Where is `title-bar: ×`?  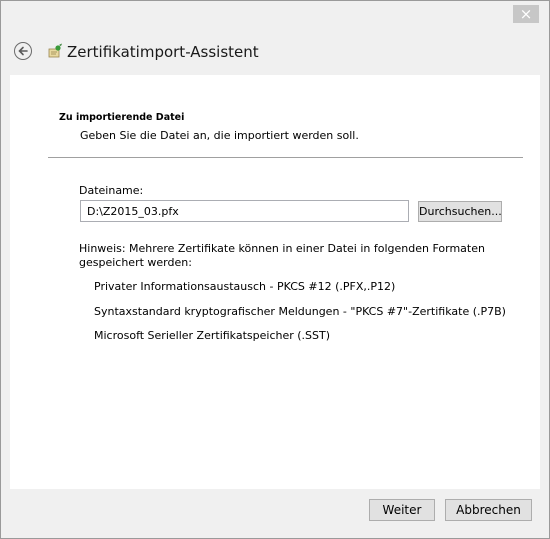 title-bar: × is located at coordinates (275, 16).